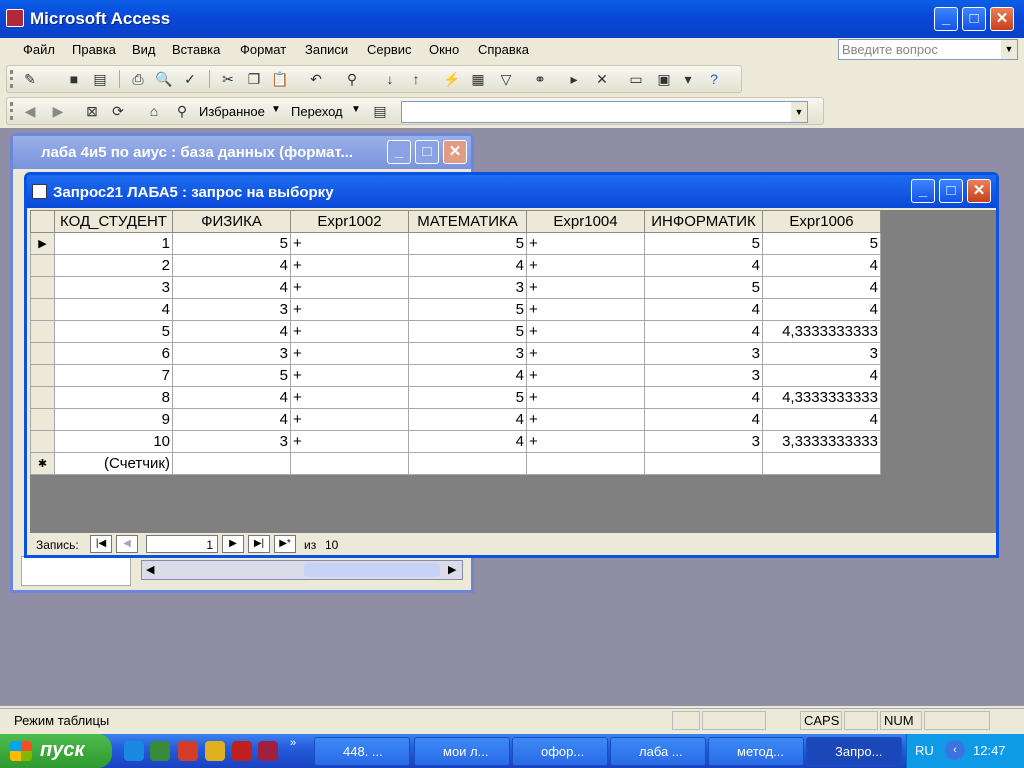 The height and width of the screenshot is (768, 1024). Describe the element at coordinates (636, 79) in the screenshot. I see `database-window-icon: ▭` at that location.